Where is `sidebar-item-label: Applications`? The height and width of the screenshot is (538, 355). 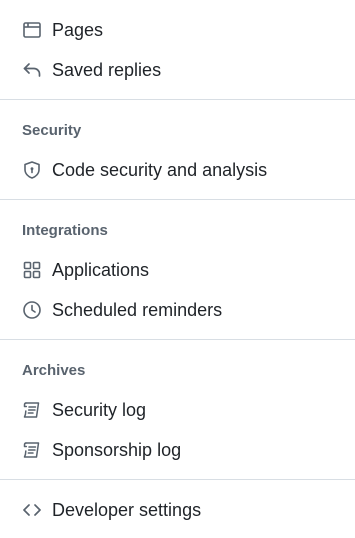 sidebar-item-label: Applications is located at coordinates (101, 270).